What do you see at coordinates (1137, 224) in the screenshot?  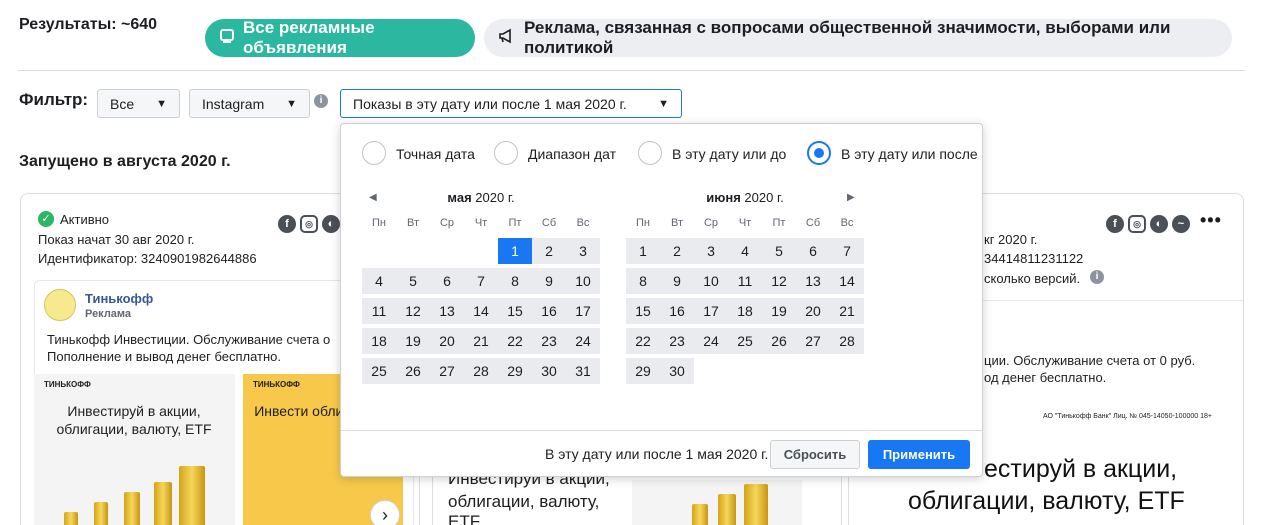 I see `instagram-icon: ◎` at bounding box center [1137, 224].